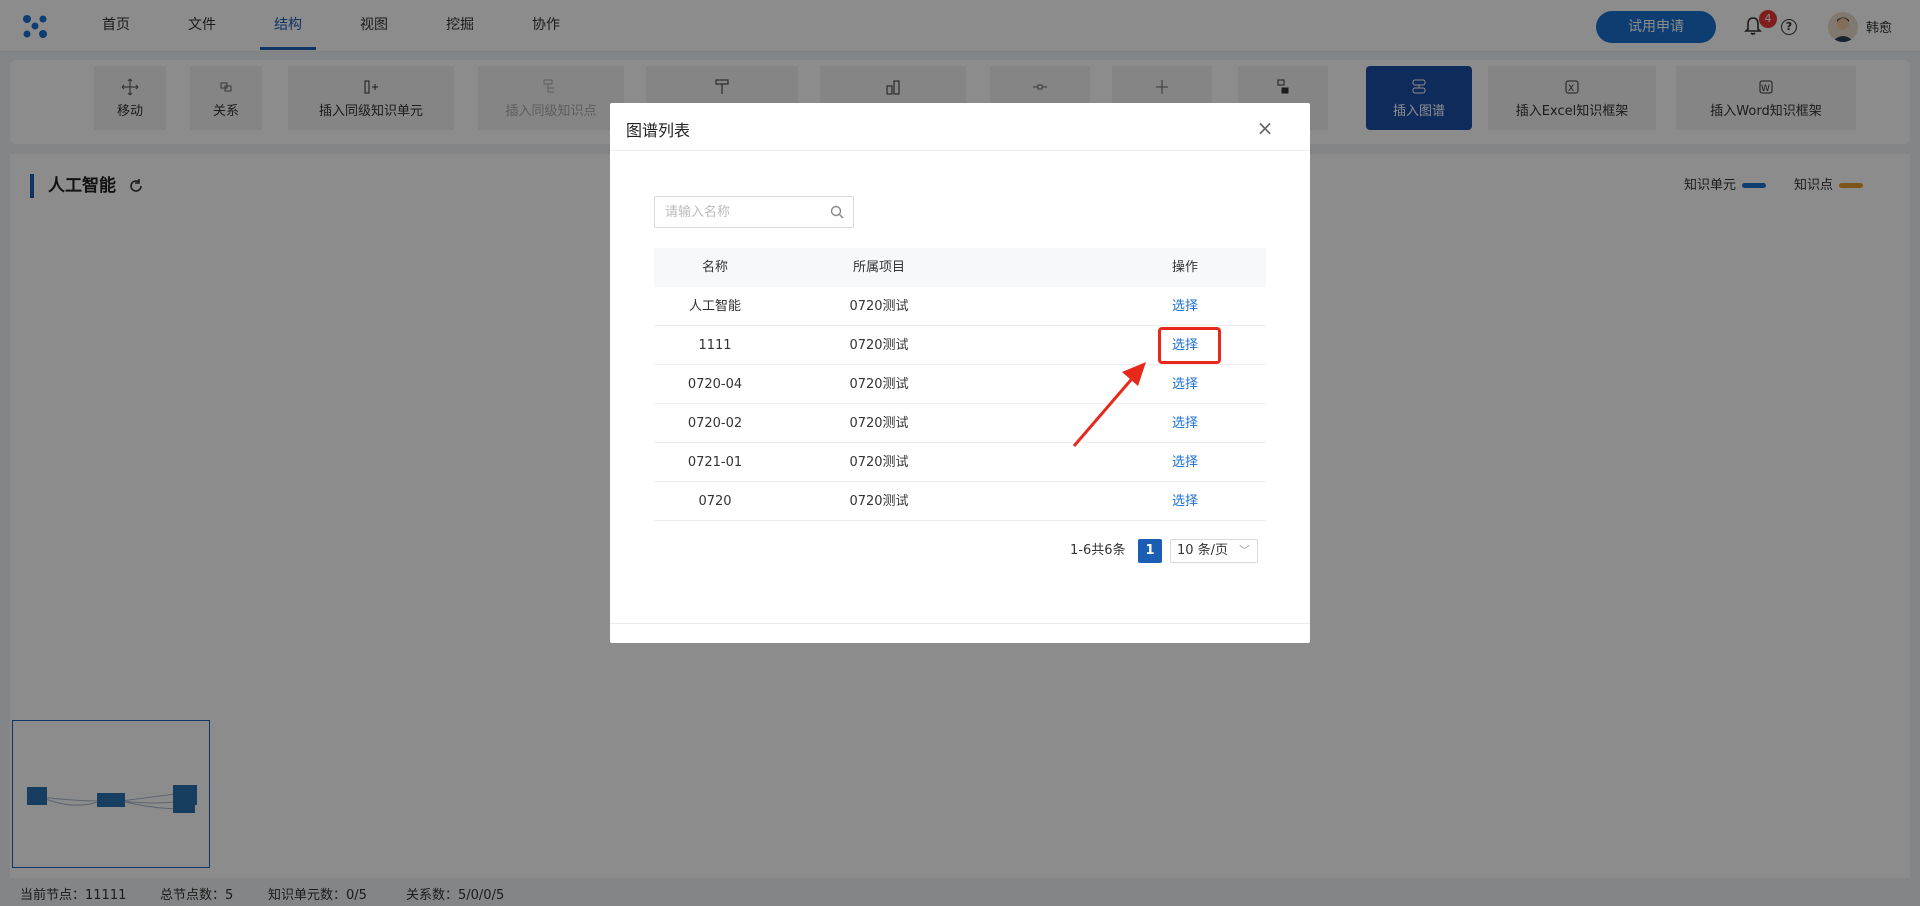 This screenshot has width=1920, height=906. Describe the element at coordinates (1184, 267) in the screenshot. I see `column-header-action: 操作` at that location.